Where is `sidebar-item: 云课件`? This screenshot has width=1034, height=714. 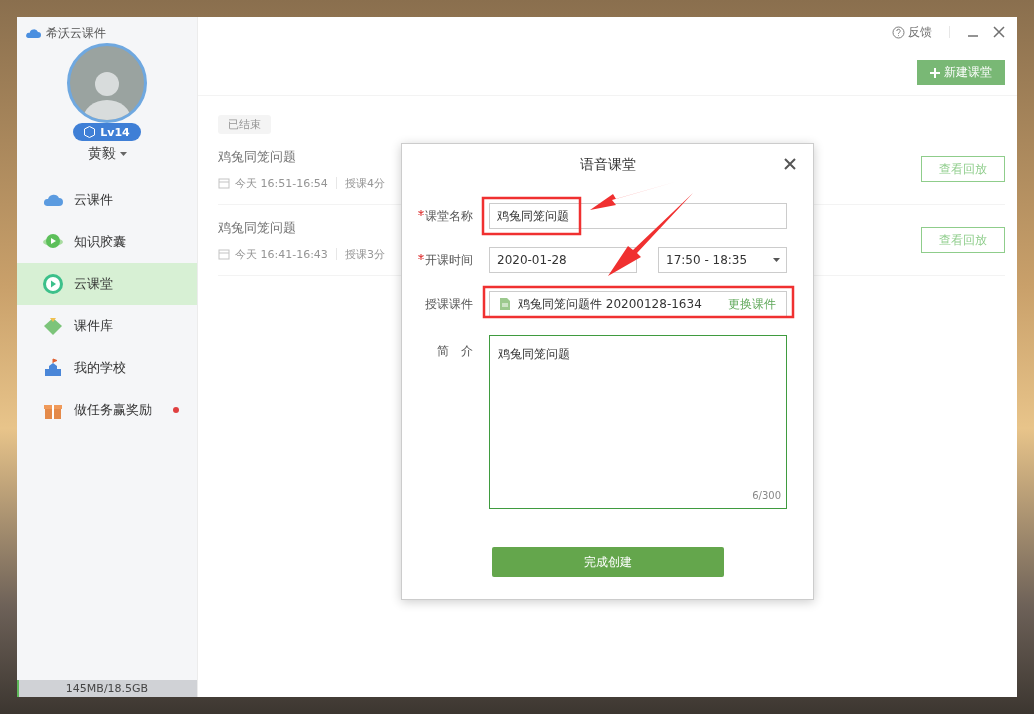 sidebar-item: 云课件 is located at coordinates (107, 200).